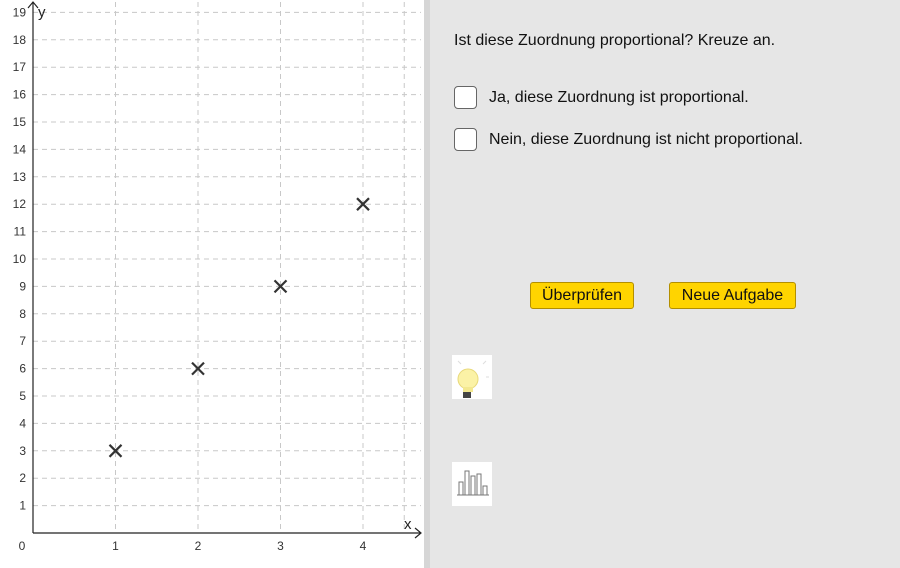 Image resolution: width=900 pixels, height=568 pixels. Describe the element at coordinates (465, 139) in the screenshot. I see `option-no-checkbox` at that location.